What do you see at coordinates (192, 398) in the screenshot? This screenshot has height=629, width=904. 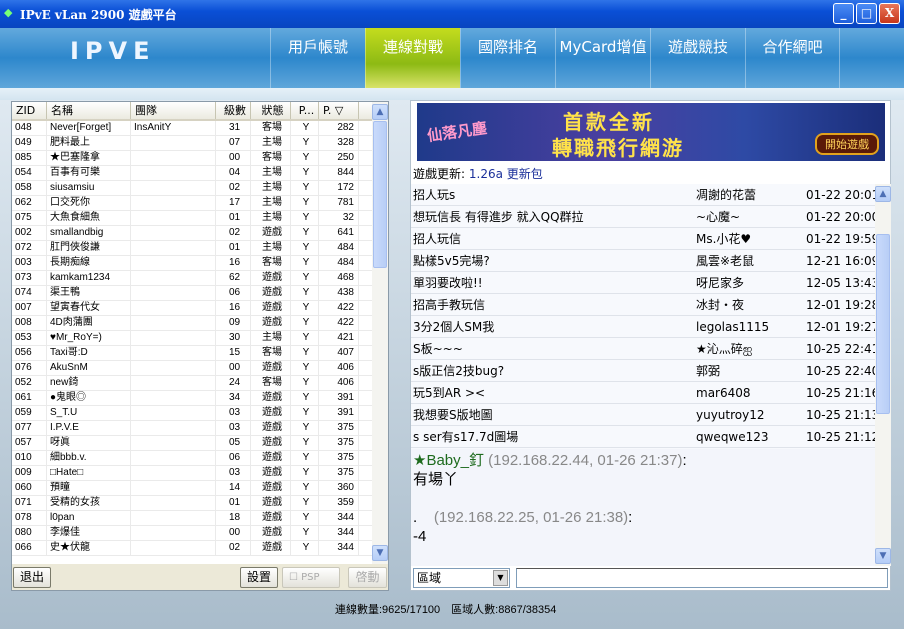 I see `table-row: 061 ●鬼眼◎ 34 遊戲 Y 391` at bounding box center [192, 398].